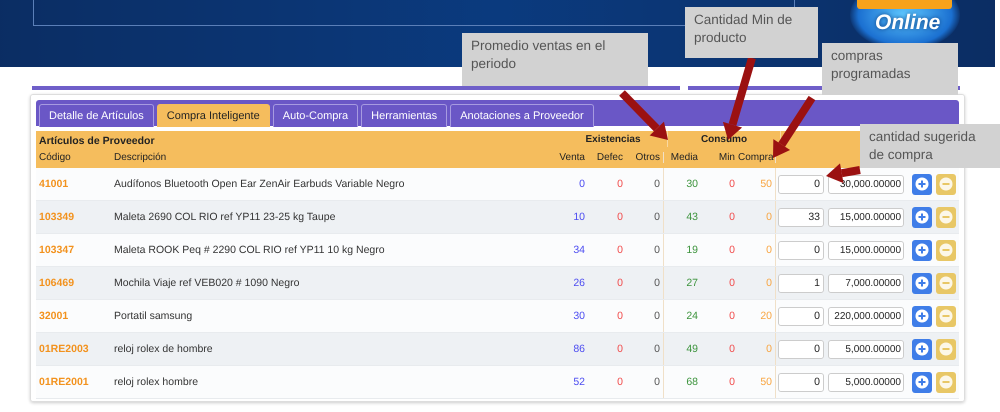 The height and width of the screenshot is (412, 1000). I want to click on quantity-field: 1, so click(801, 283).